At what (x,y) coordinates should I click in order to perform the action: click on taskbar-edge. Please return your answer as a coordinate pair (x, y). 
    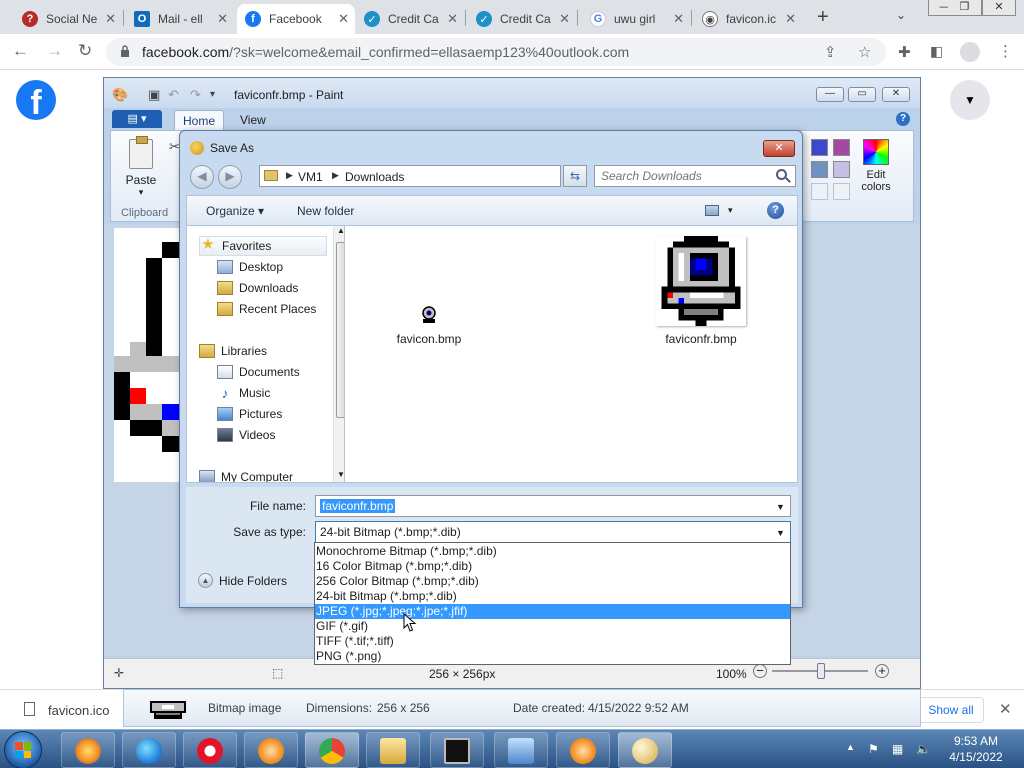
    Looking at the image, I should click on (149, 750).